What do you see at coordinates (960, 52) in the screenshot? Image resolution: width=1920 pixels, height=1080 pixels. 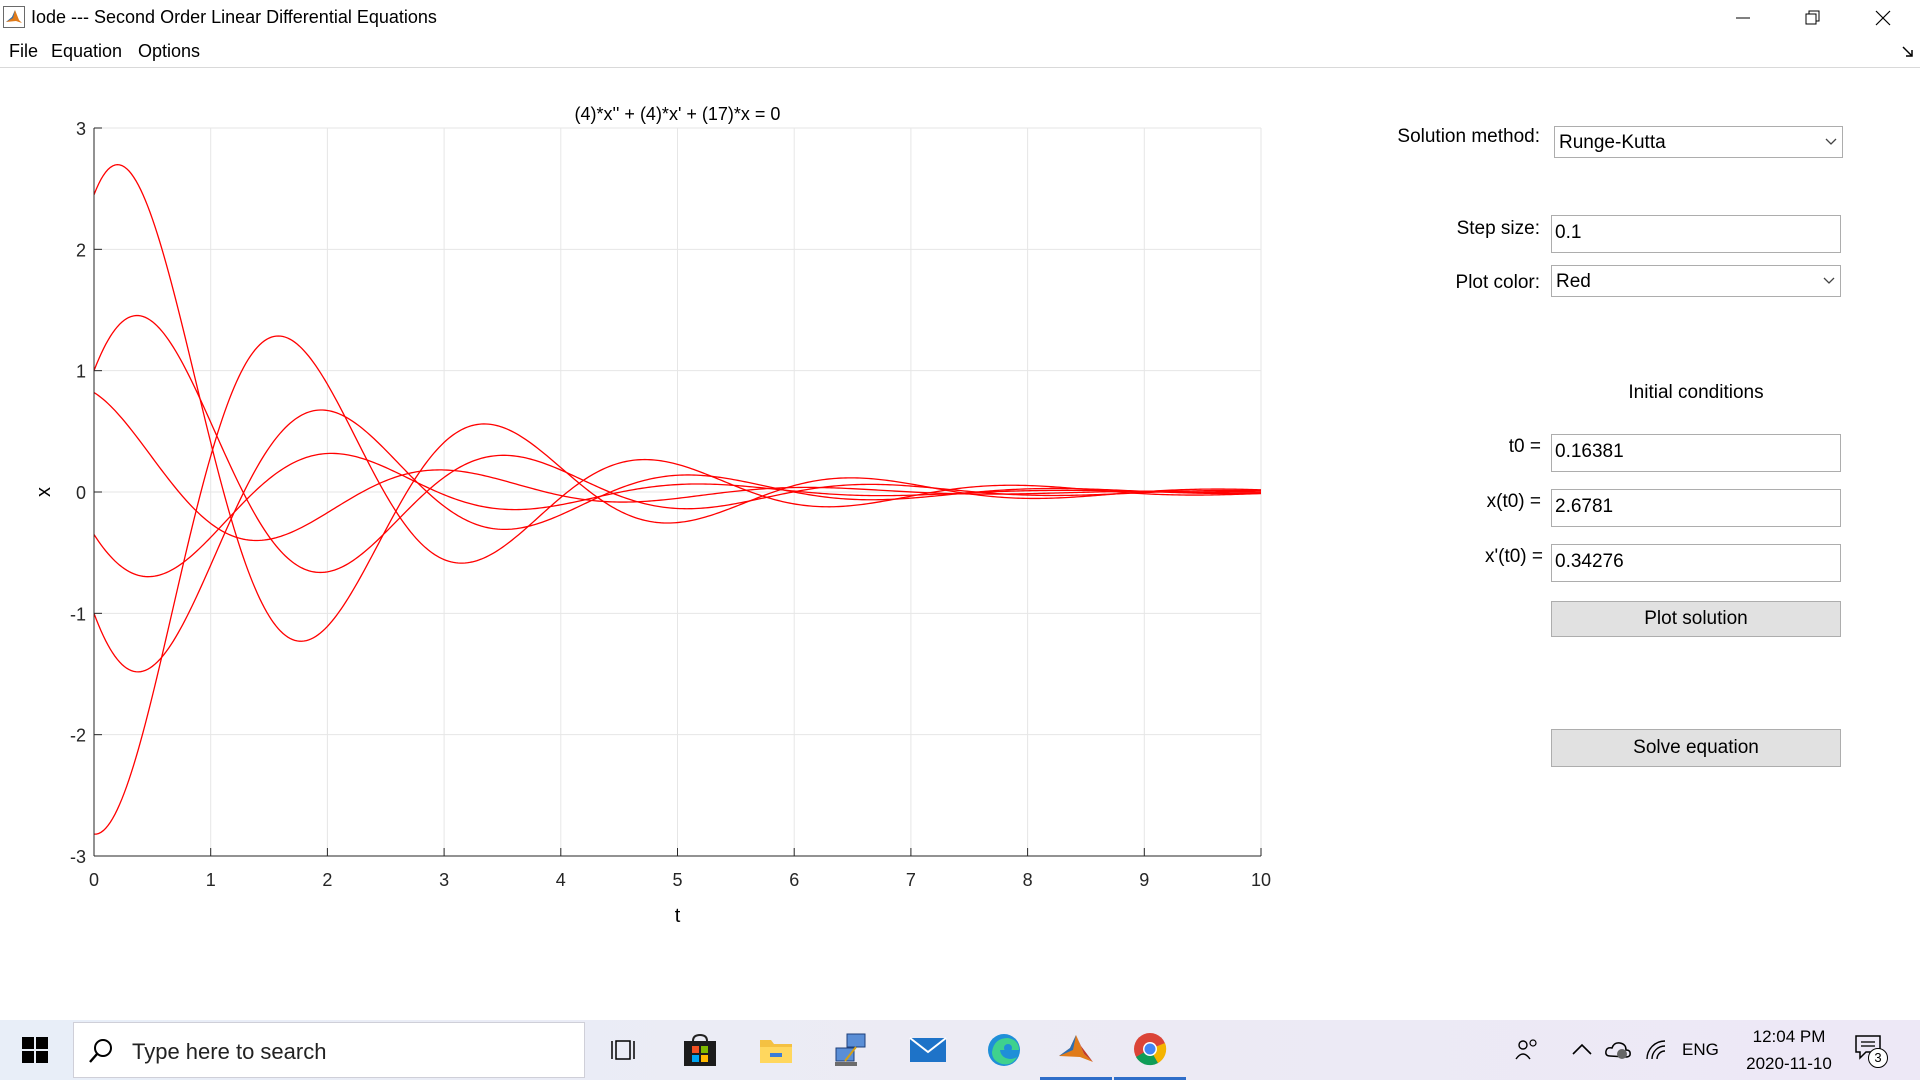 I see `menu-bar: File Equation Options` at bounding box center [960, 52].